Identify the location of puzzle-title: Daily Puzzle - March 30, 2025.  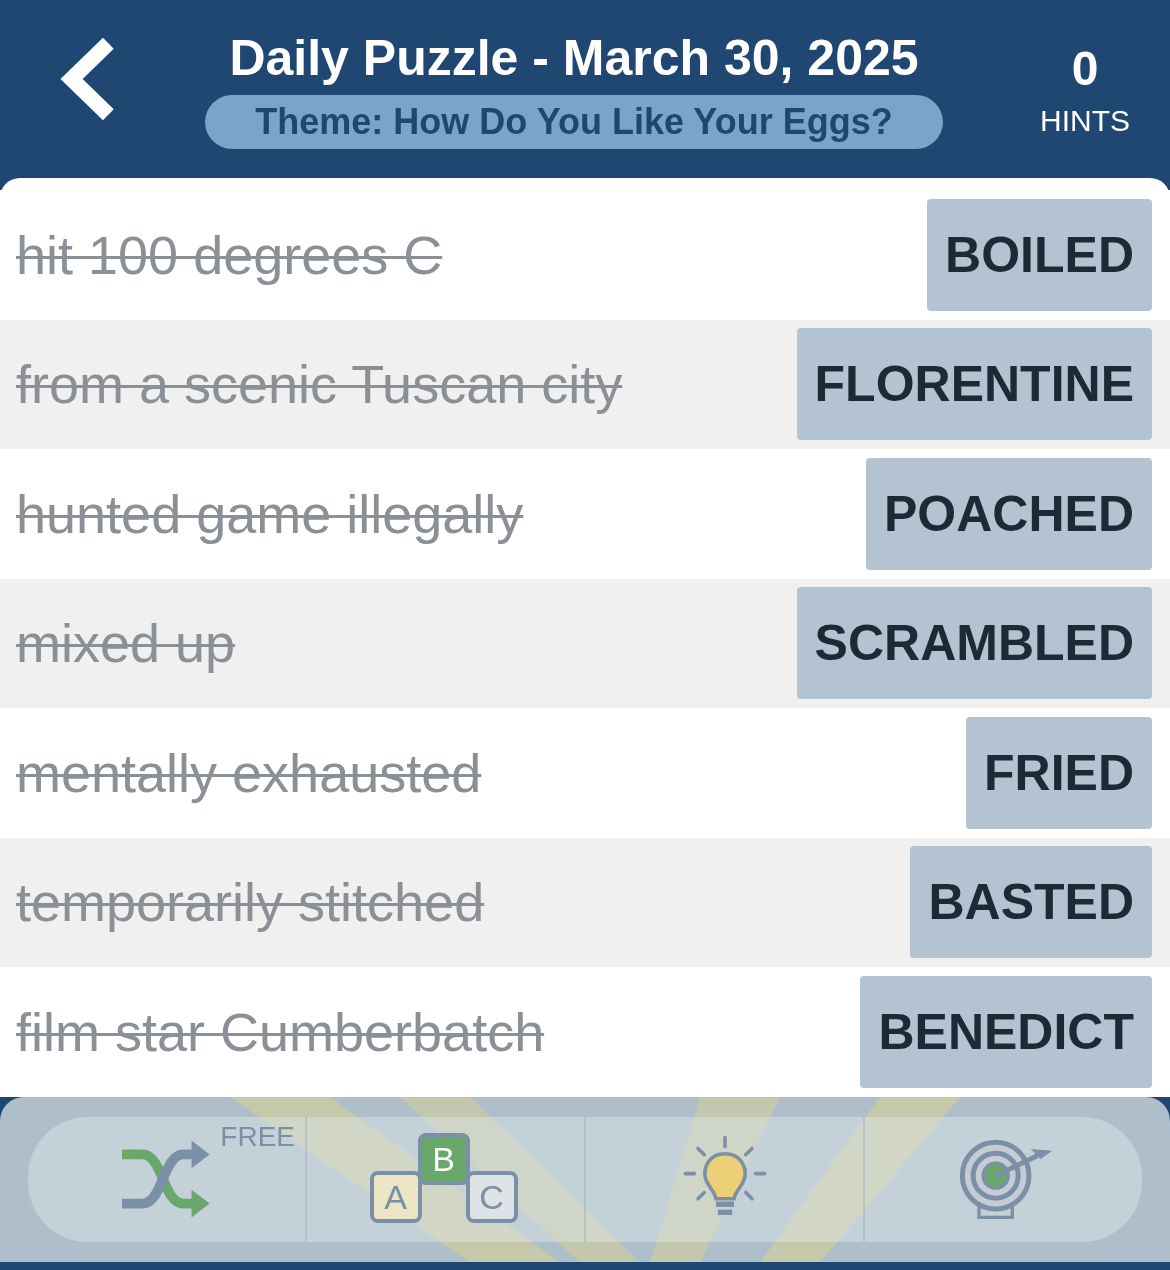
(574, 58).